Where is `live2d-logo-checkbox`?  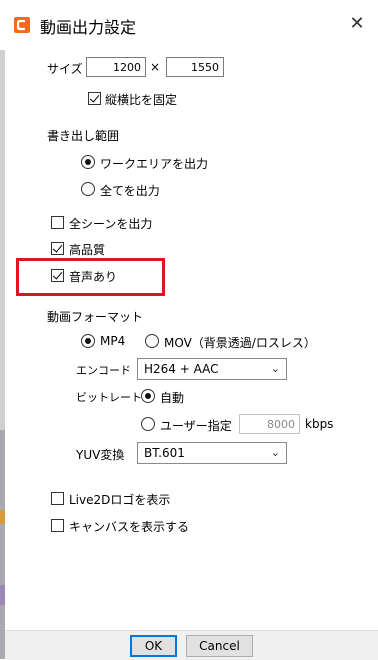 live2d-logo-checkbox is located at coordinates (57, 498).